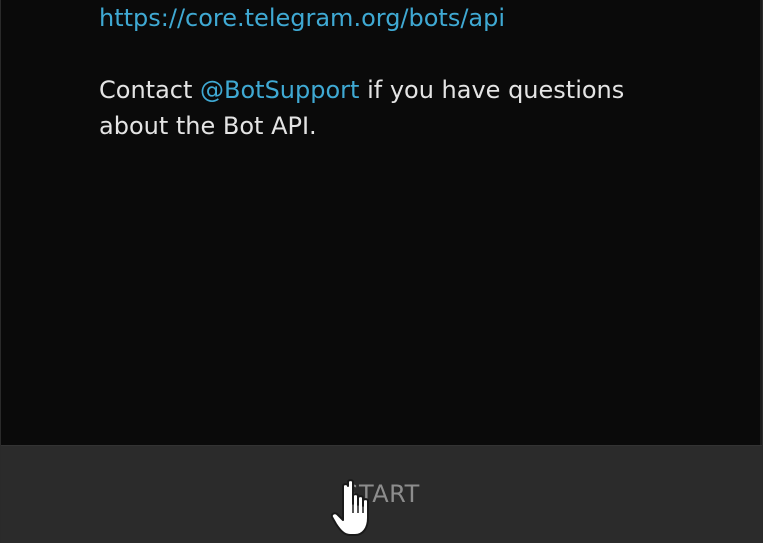  Describe the element at coordinates (279, 90) in the screenshot. I see `bot-support-link: @BotSupport` at that location.